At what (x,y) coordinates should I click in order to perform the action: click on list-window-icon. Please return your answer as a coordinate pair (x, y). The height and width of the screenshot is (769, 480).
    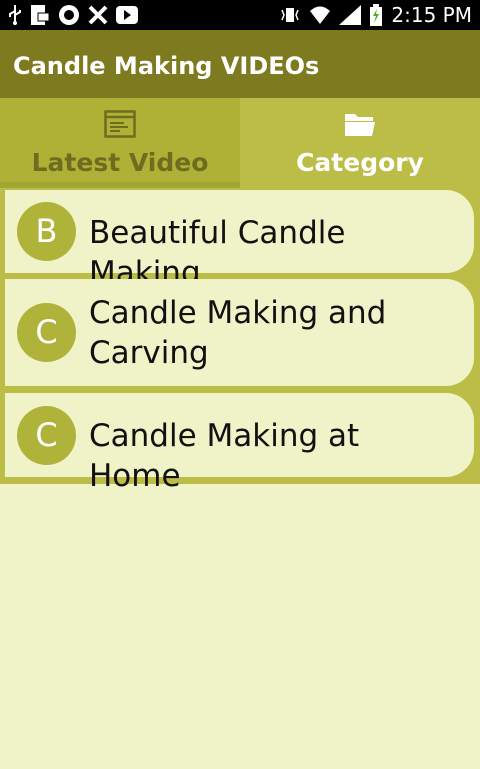
    Looking at the image, I should click on (120, 124).